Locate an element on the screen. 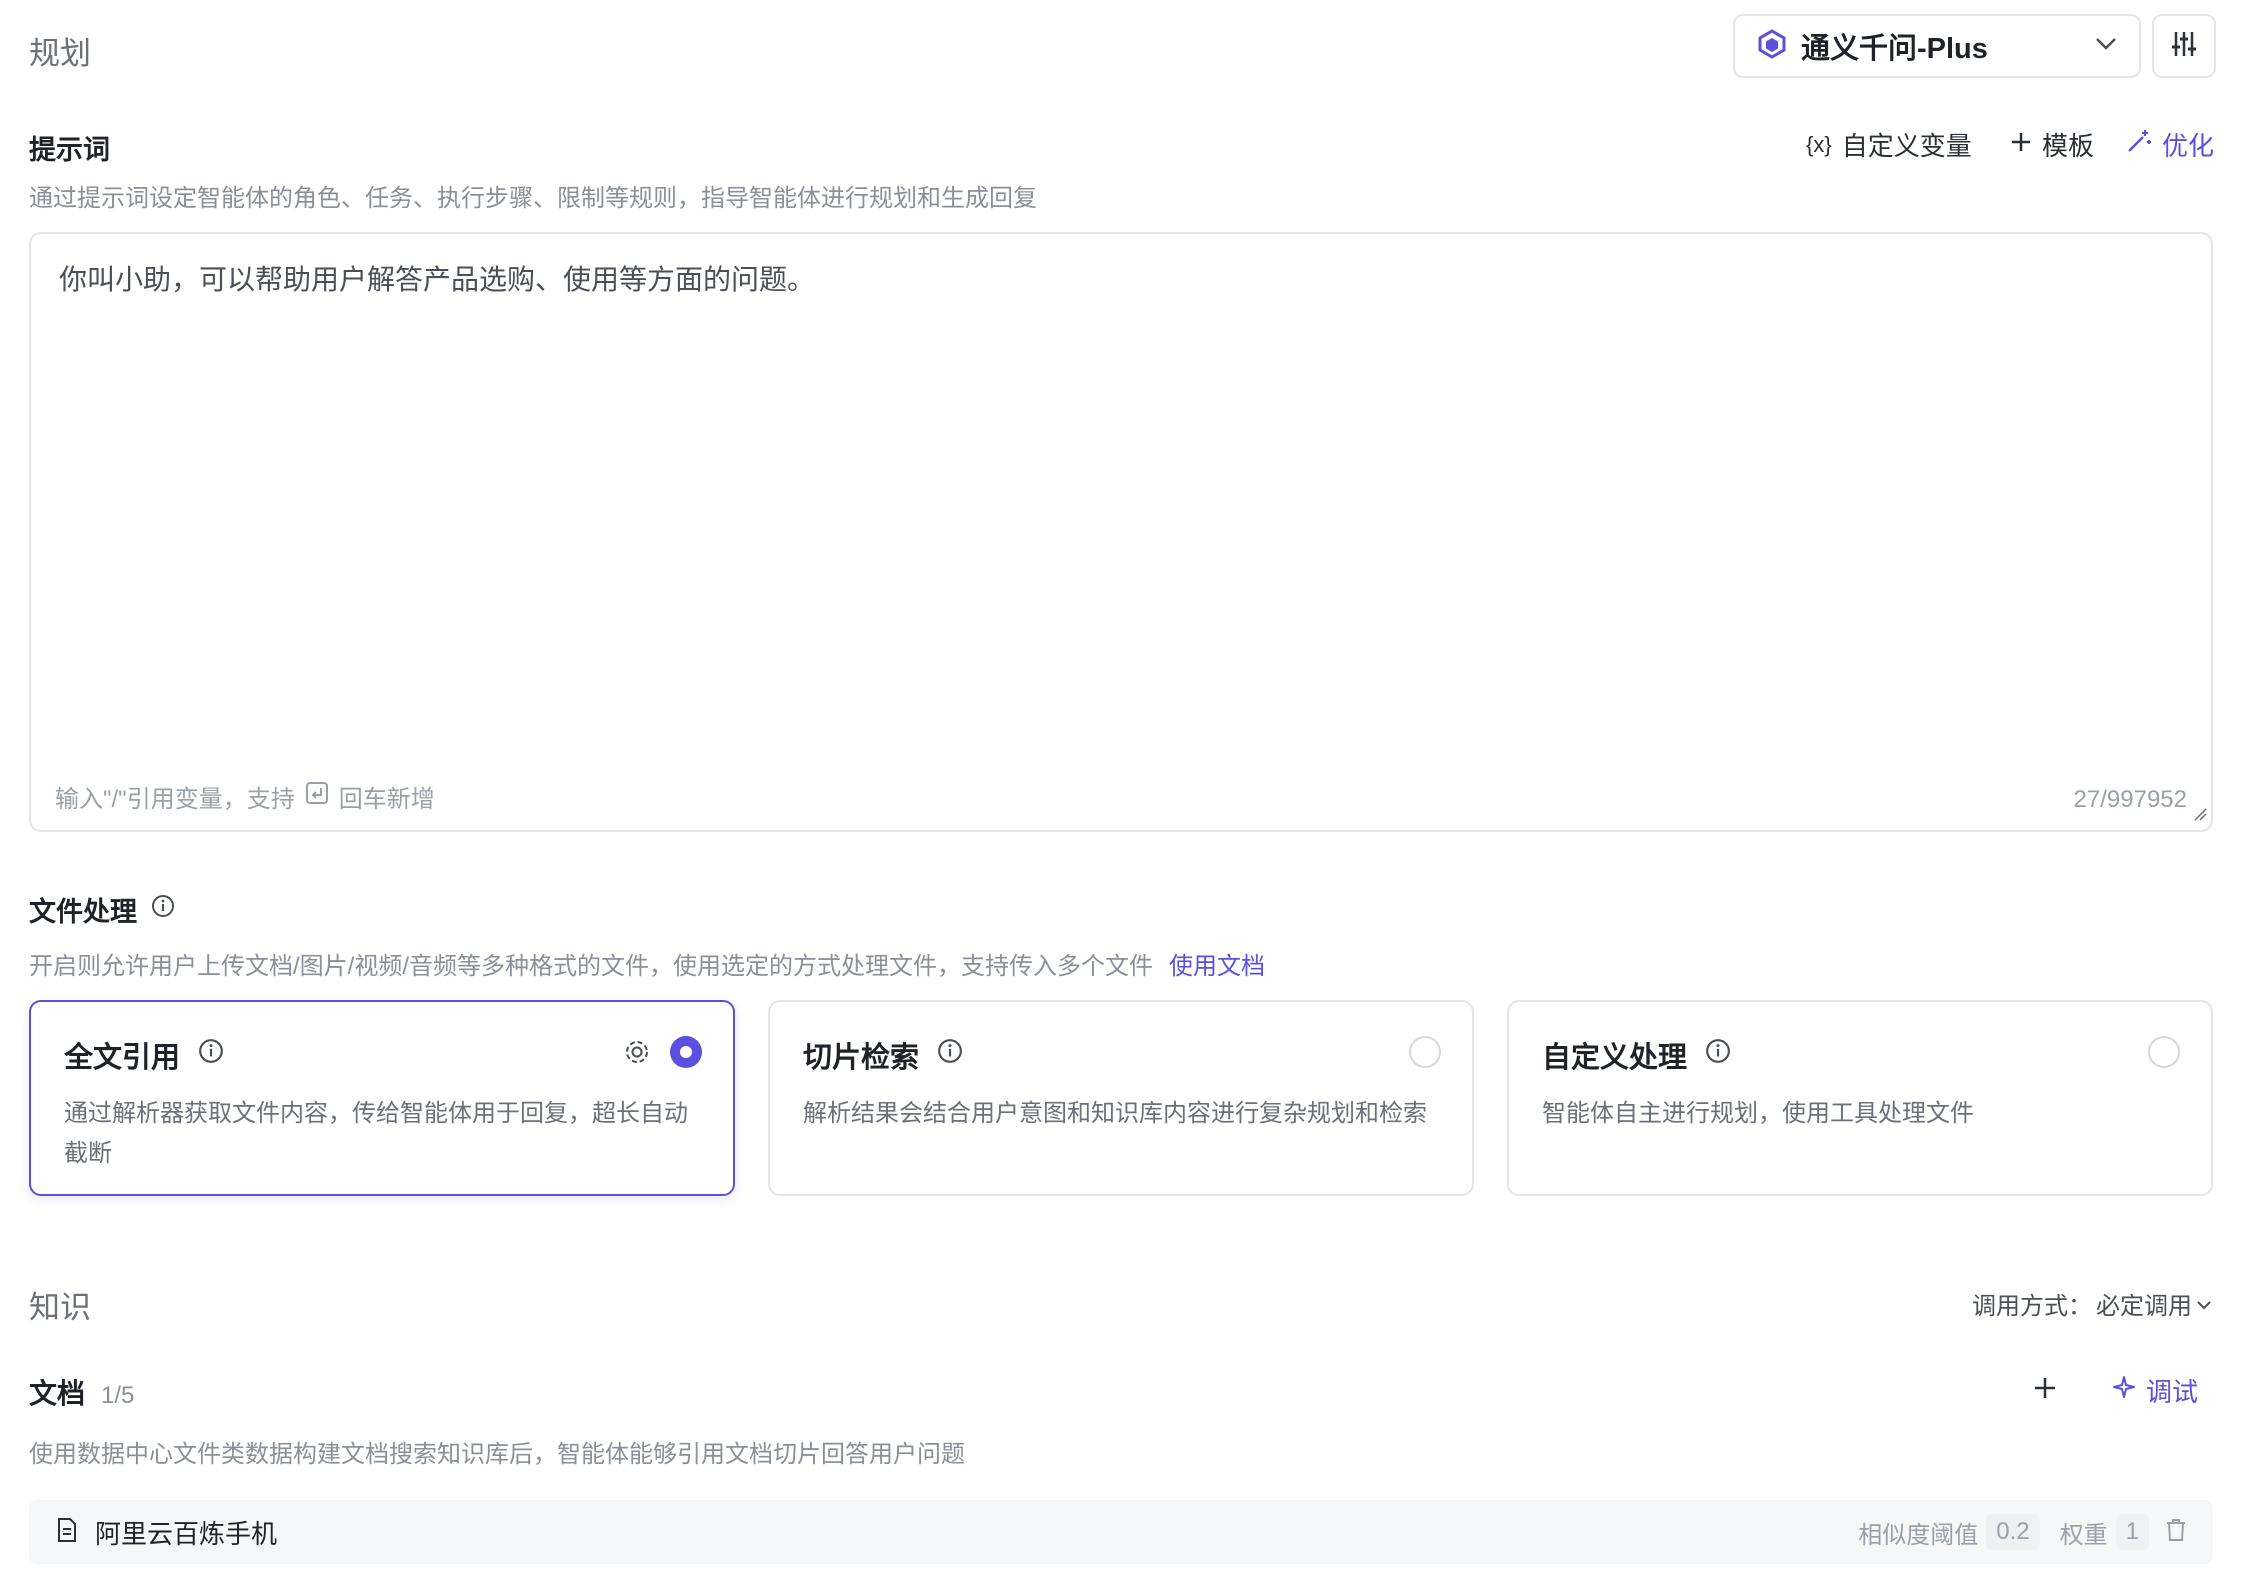 Image resolution: width=2246 pixels, height=1596 pixels. document-name: 阿里云百炼手机 is located at coordinates (186, 1533).